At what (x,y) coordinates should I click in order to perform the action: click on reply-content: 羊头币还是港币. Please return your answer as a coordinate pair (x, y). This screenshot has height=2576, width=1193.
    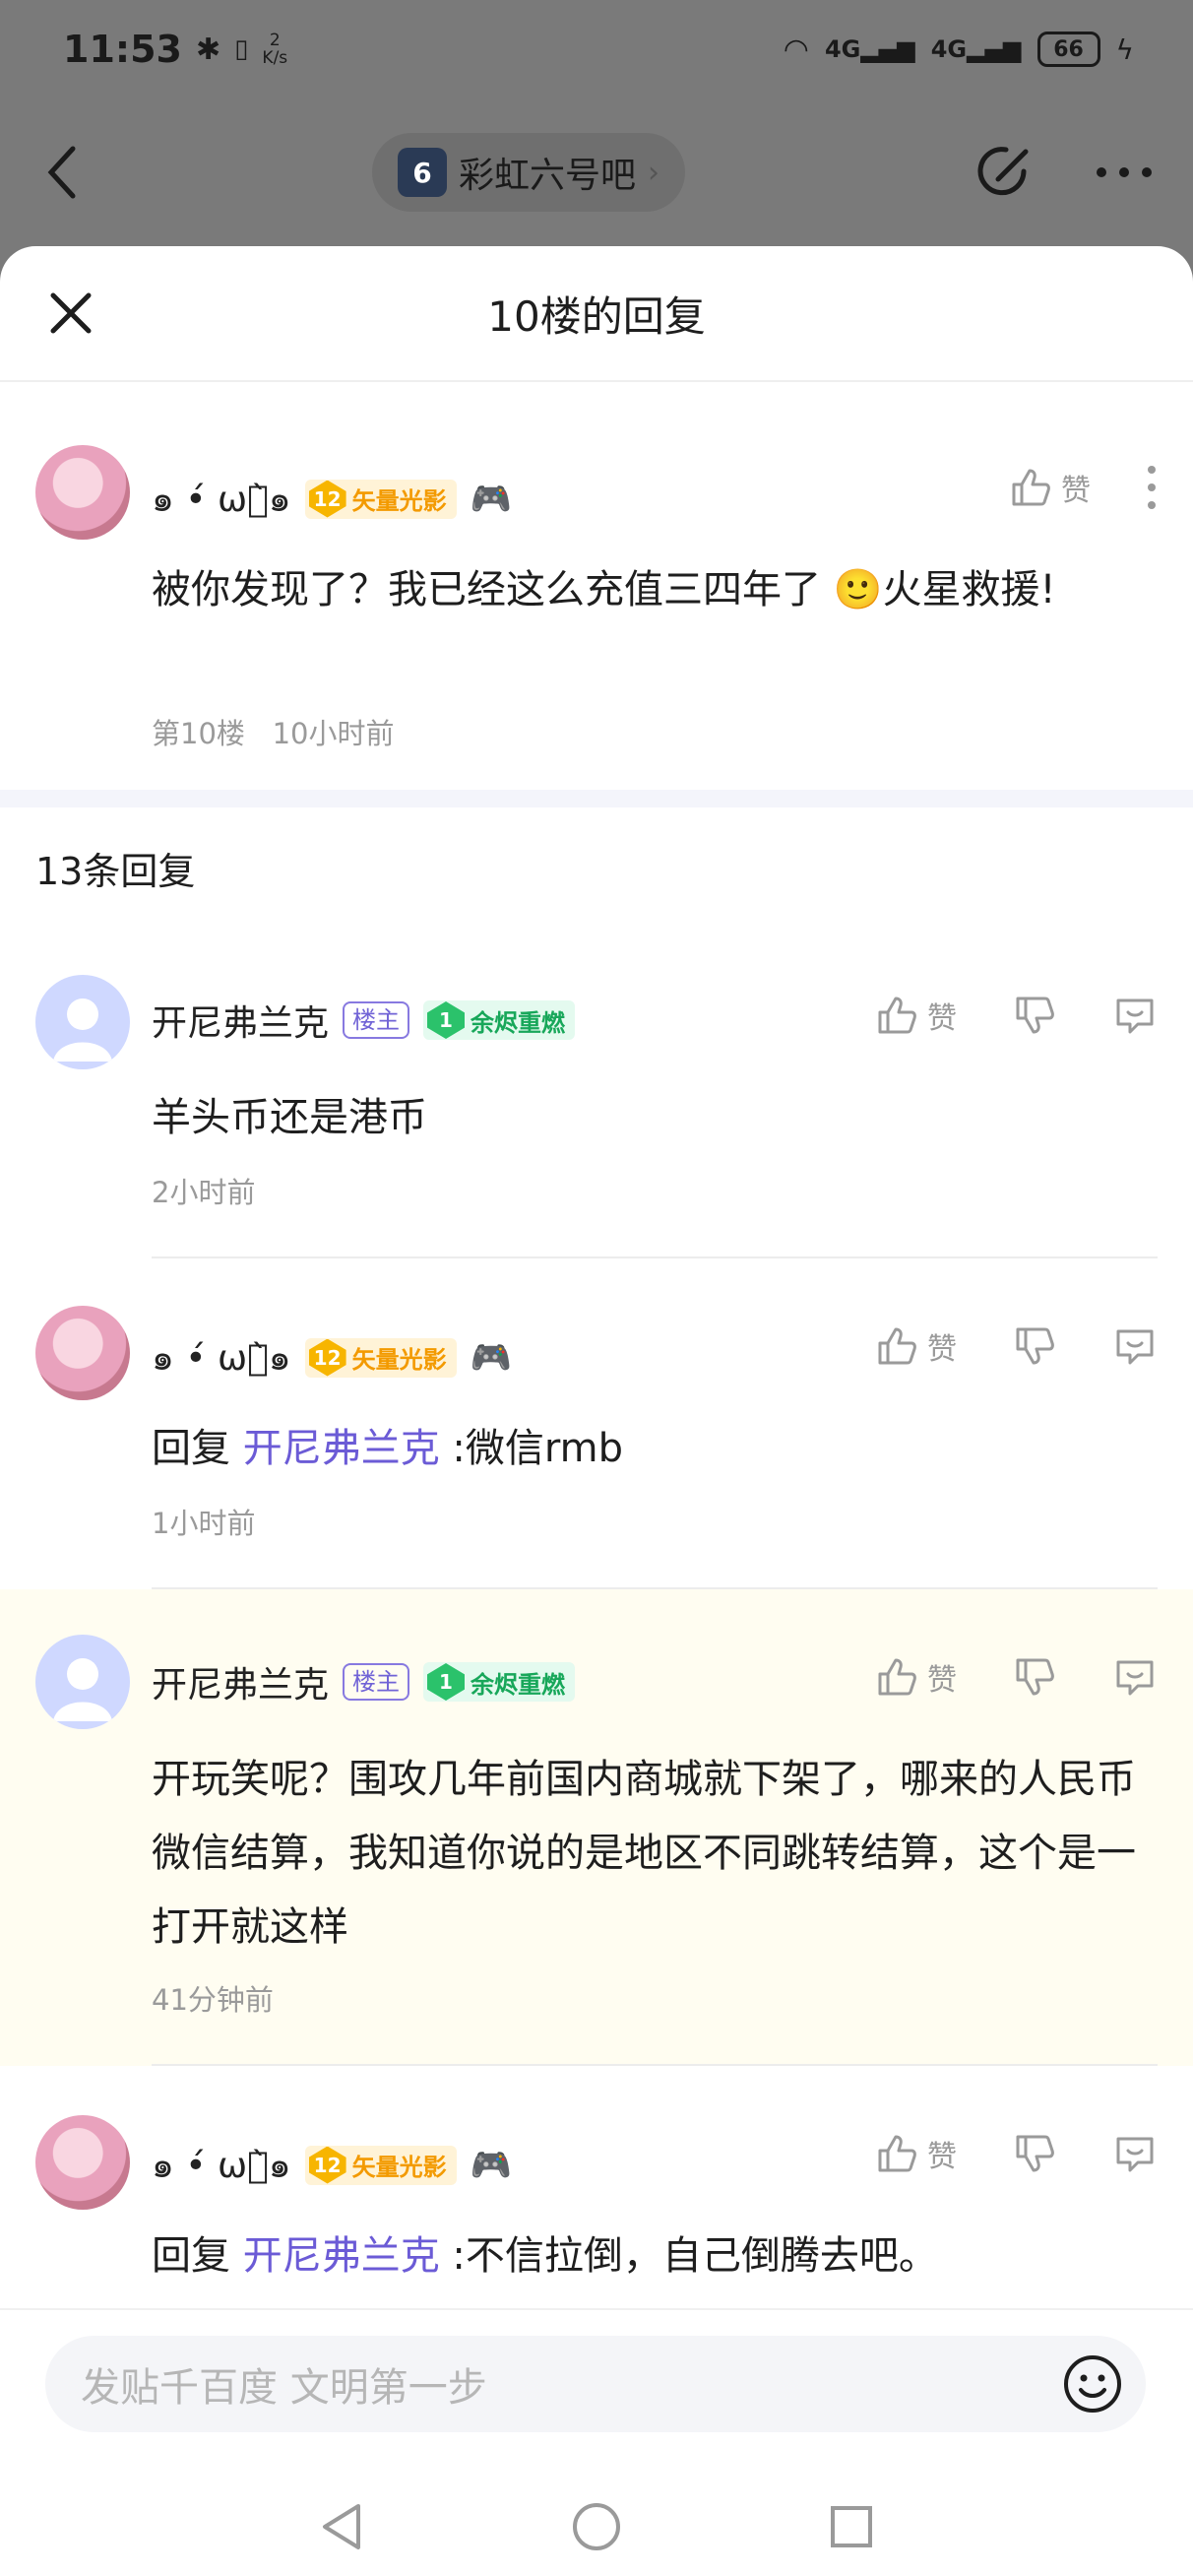
    Looking at the image, I should click on (289, 1117).